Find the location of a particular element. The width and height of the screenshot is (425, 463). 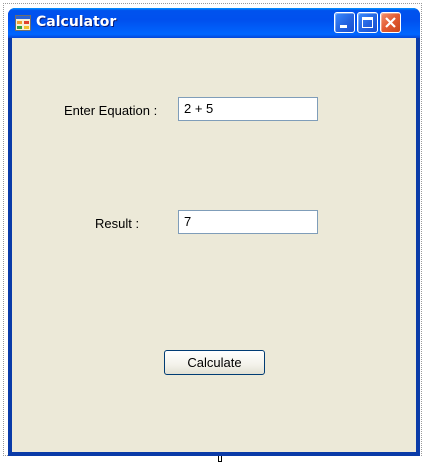

title-bar: Calculator is located at coordinates (214, 23).